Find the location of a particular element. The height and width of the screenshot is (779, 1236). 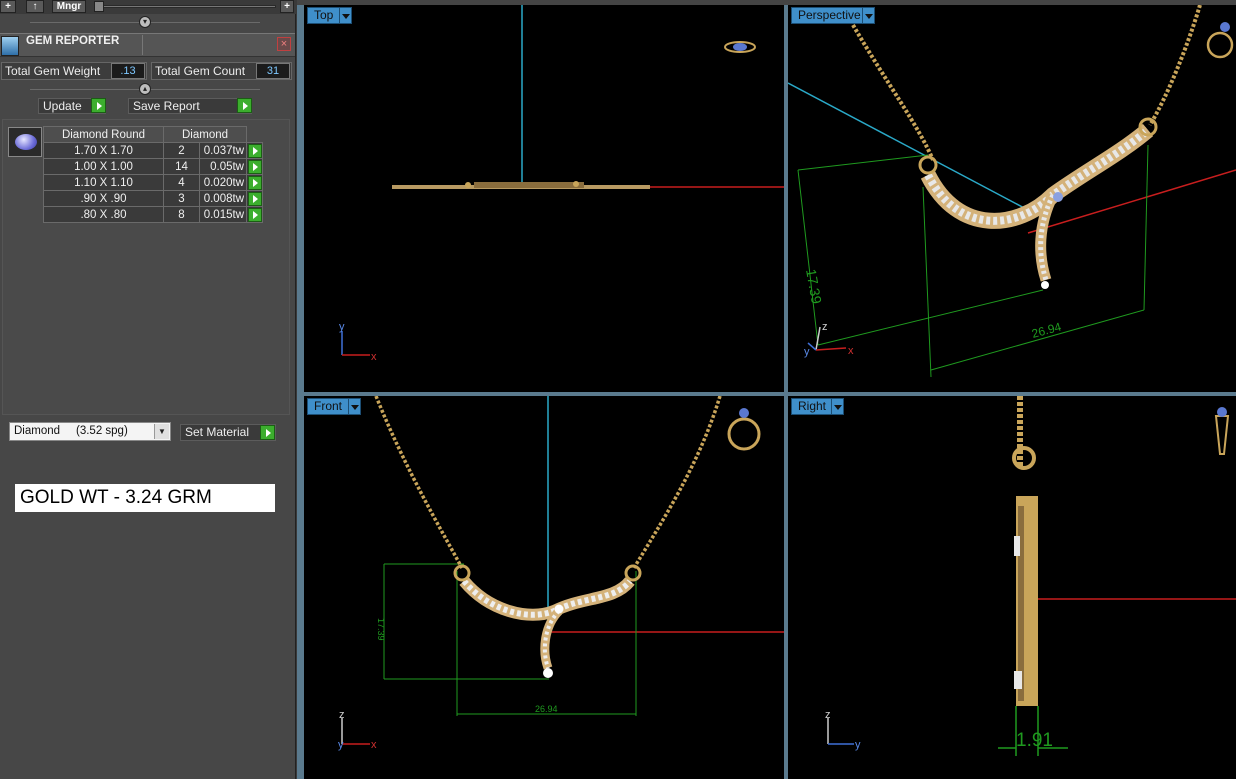

table-header-row: Diamond Round Diamond is located at coordinates (153, 134).